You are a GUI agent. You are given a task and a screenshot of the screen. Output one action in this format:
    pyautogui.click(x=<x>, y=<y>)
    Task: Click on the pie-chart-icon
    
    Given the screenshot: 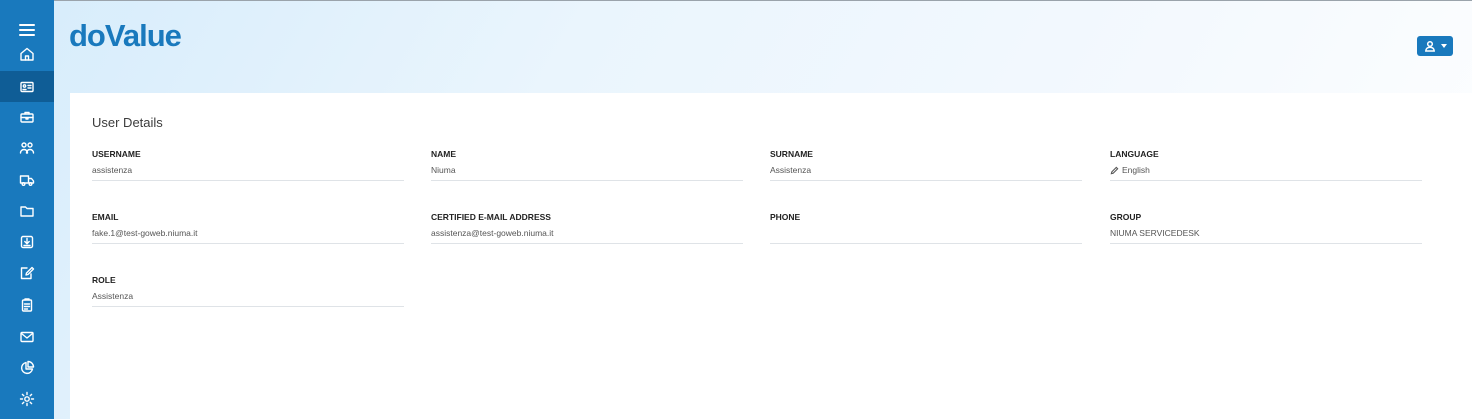 What is the action you would take?
    pyautogui.click(x=27, y=367)
    